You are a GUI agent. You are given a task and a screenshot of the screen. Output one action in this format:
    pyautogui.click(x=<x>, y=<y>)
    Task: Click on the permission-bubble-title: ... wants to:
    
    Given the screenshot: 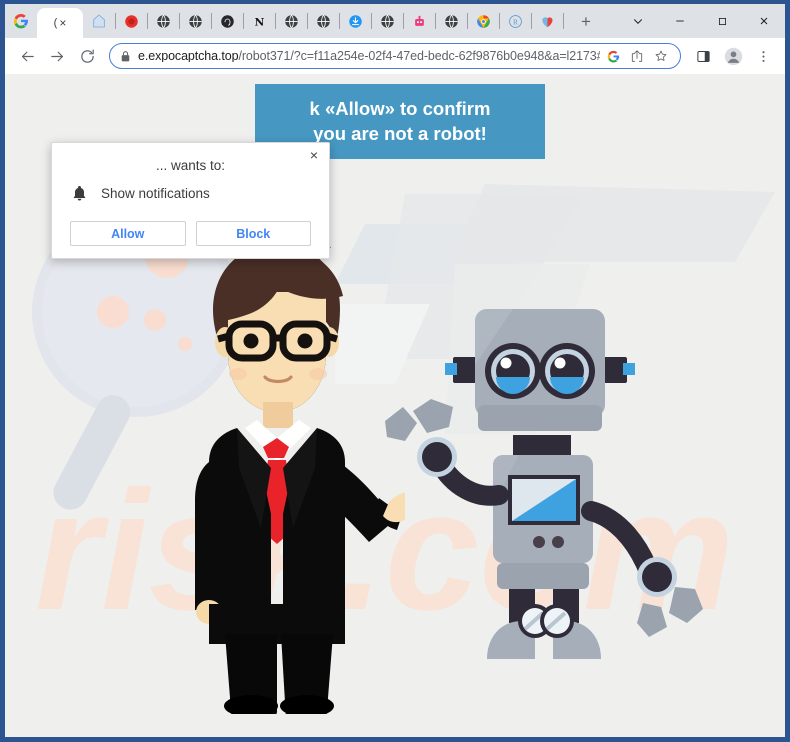 What is the action you would take?
    pyautogui.click(x=190, y=165)
    